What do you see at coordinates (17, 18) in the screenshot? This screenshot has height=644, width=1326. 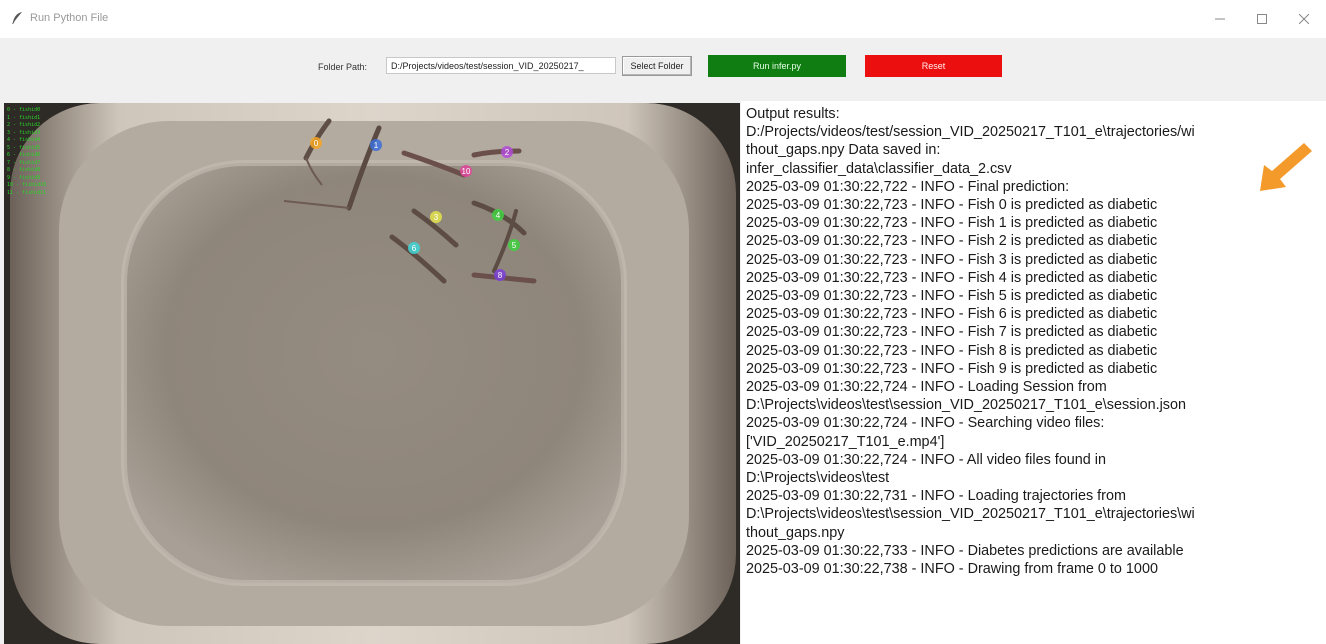 I see `feather-icon` at bounding box center [17, 18].